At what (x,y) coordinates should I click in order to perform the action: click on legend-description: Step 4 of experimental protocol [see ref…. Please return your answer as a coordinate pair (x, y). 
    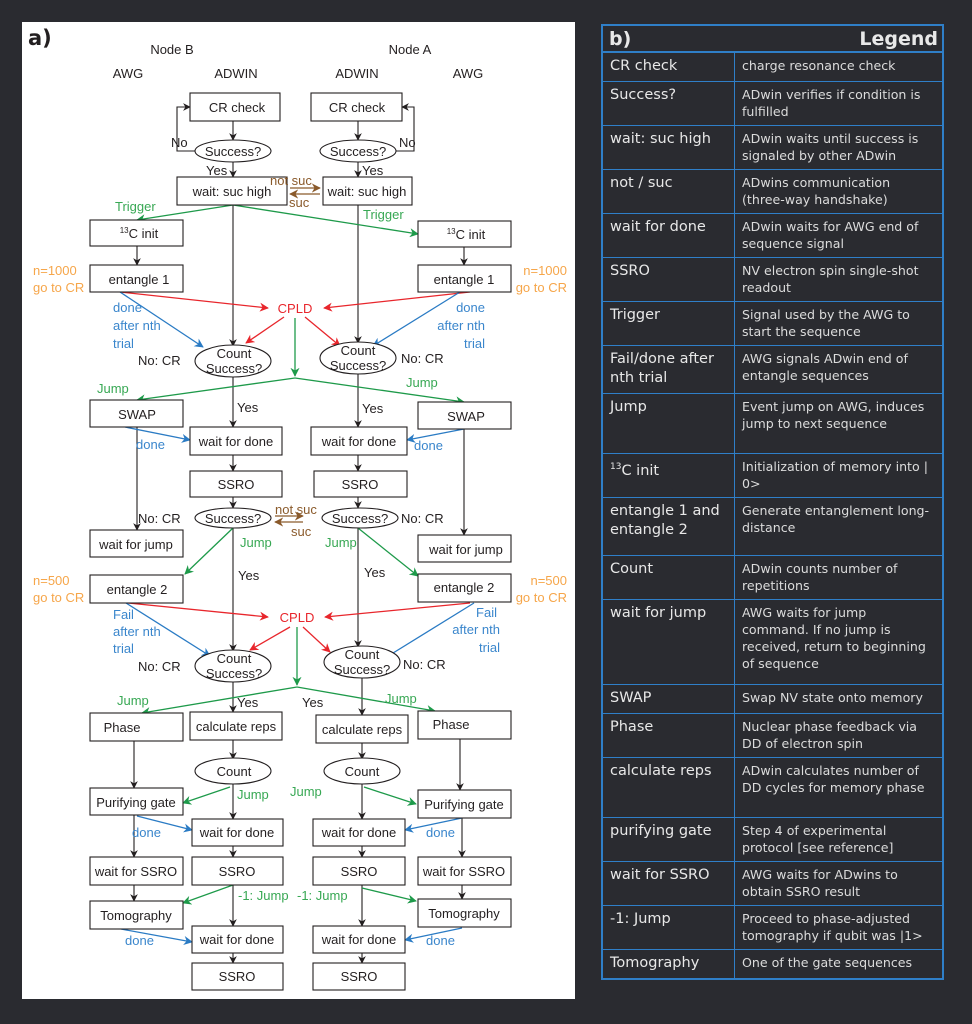
    Looking at the image, I should click on (838, 839).